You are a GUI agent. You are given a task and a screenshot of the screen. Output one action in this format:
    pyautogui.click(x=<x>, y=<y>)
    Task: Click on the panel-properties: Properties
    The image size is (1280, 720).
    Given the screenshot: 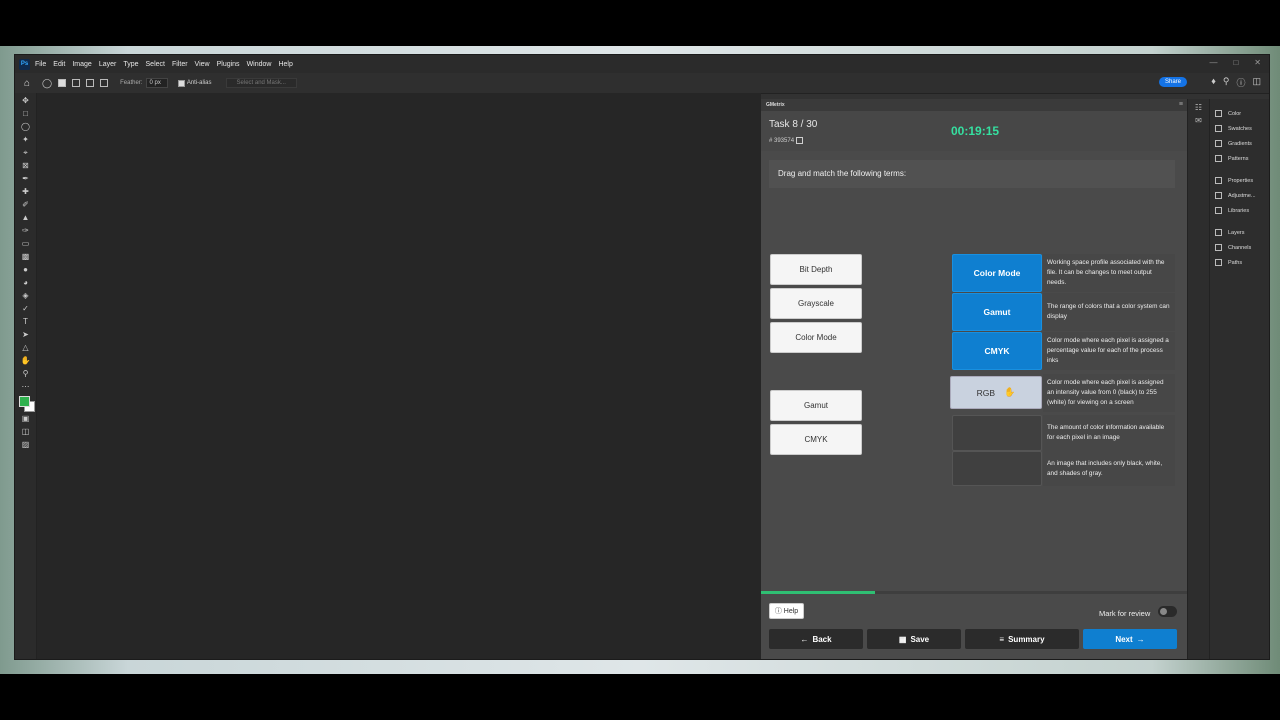 What is the action you would take?
    pyautogui.click(x=1239, y=180)
    